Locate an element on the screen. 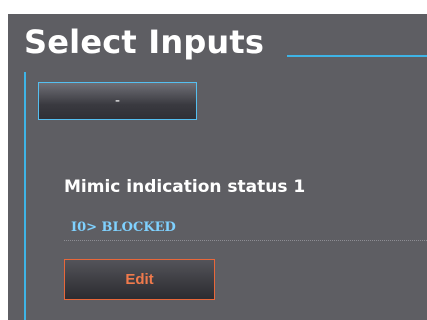 The height and width of the screenshot is (320, 427). status-label: Mimic indication status 1 is located at coordinates (185, 187).